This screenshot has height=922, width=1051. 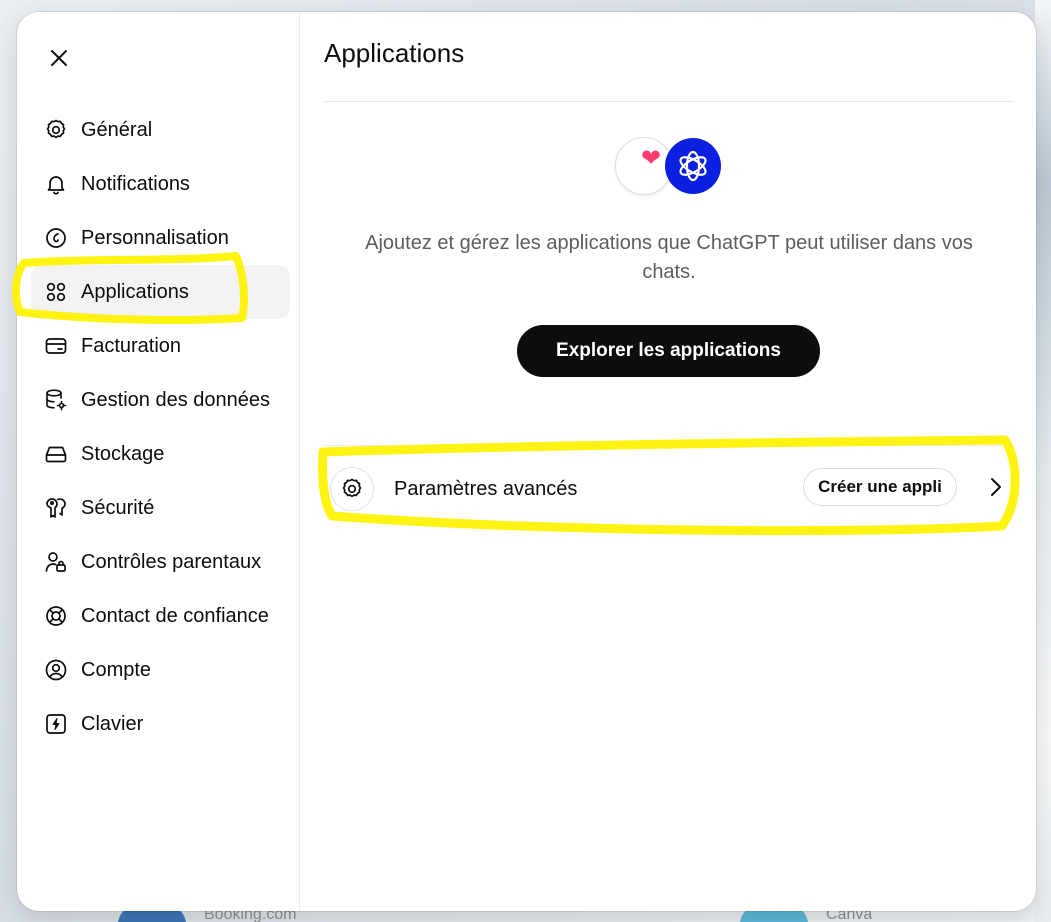 What do you see at coordinates (131, 345) in the screenshot?
I see `sidebar-item-label: Facturation` at bounding box center [131, 345].